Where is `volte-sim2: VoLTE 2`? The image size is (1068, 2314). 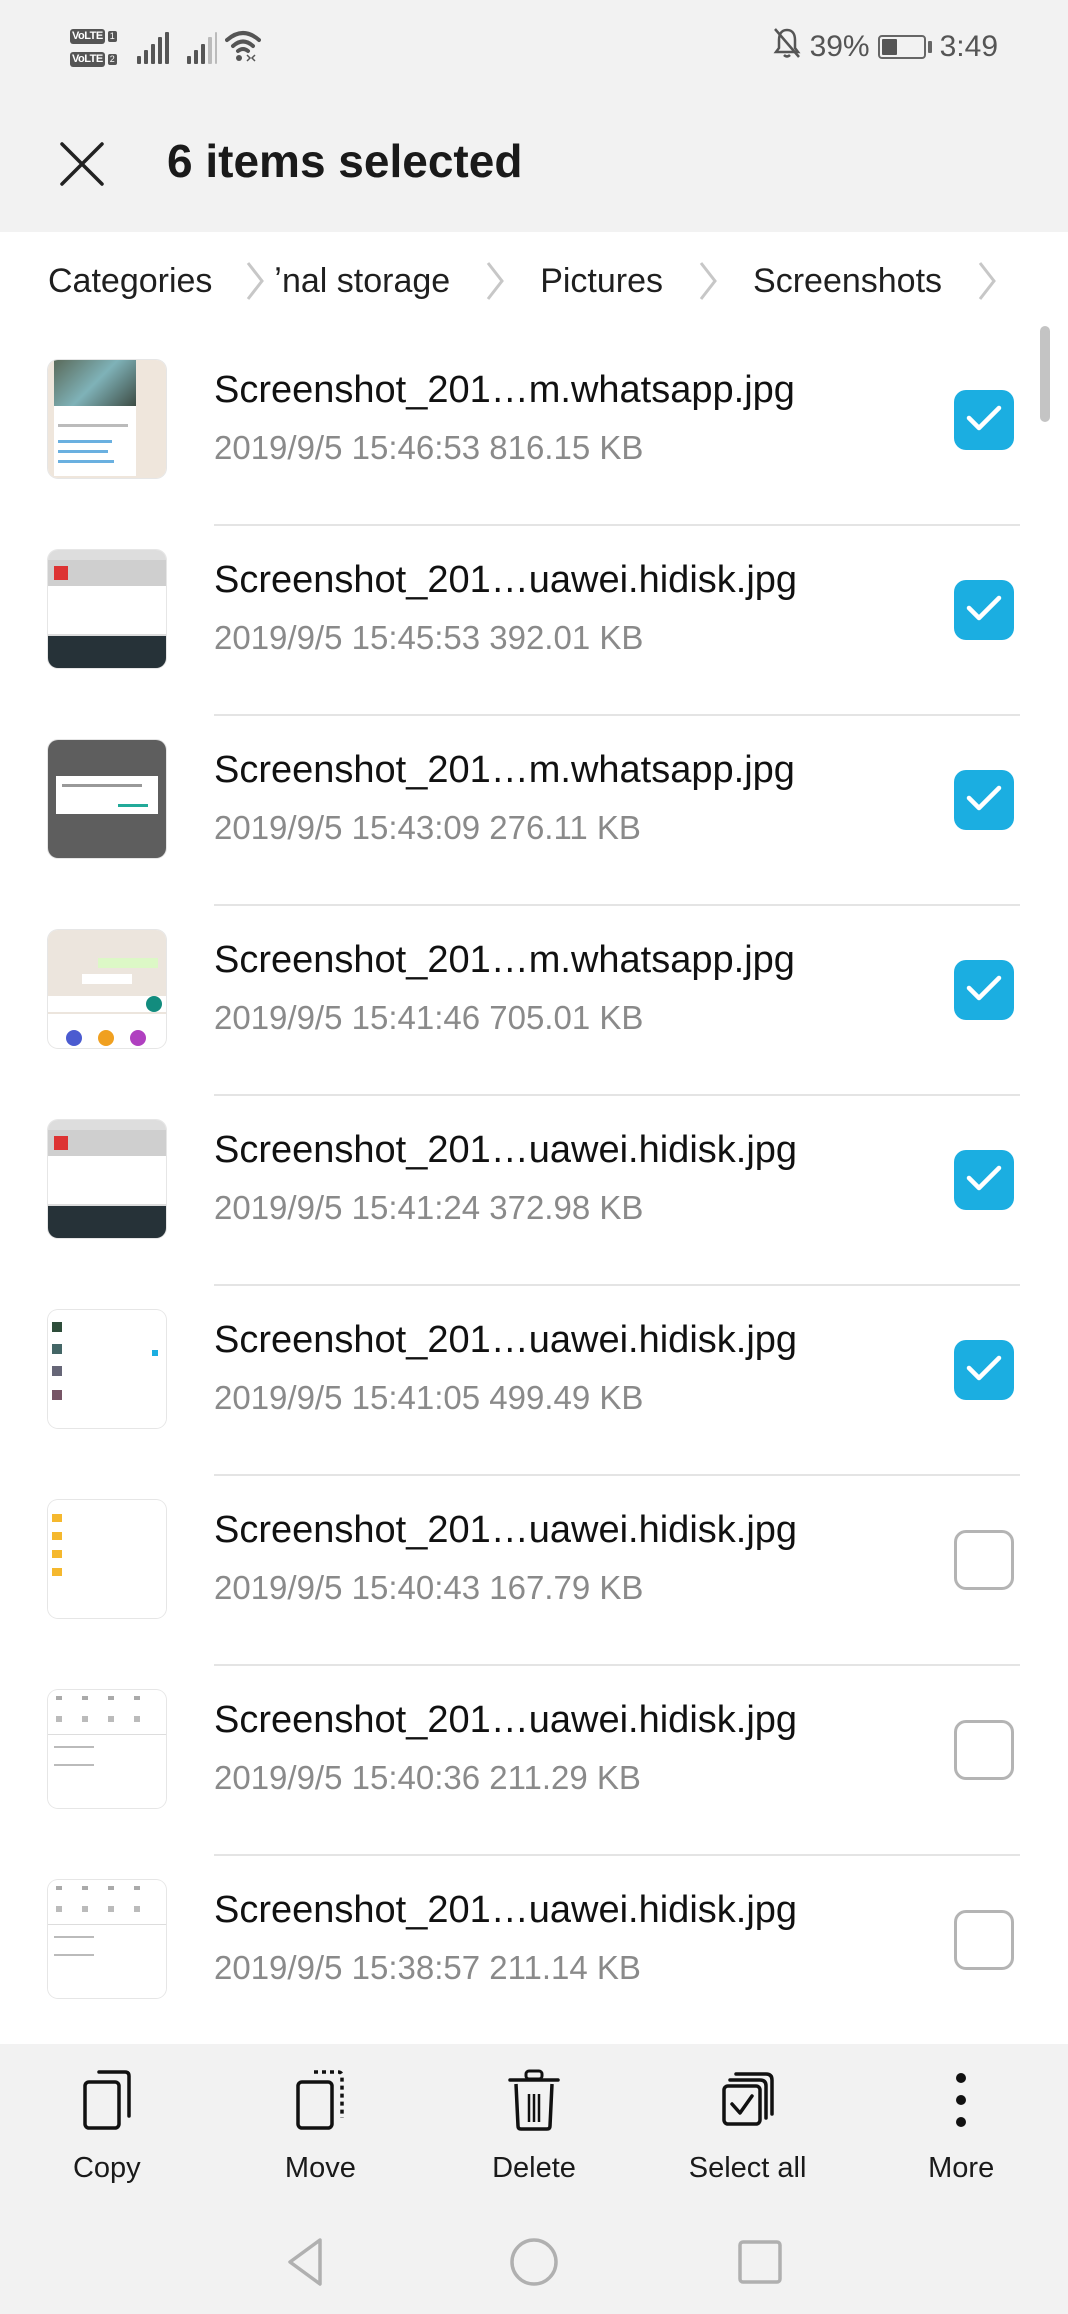 volte-sim2: VoLTE 2 is located at coordinates (93, 59).